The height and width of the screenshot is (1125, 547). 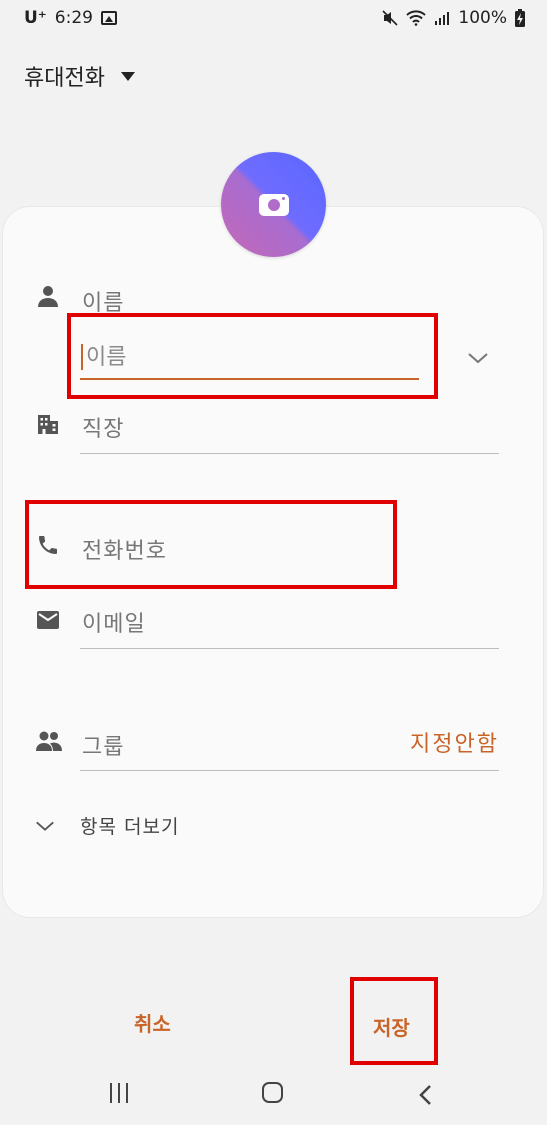 I want to click on email-underline, so click(x=289, y=648).